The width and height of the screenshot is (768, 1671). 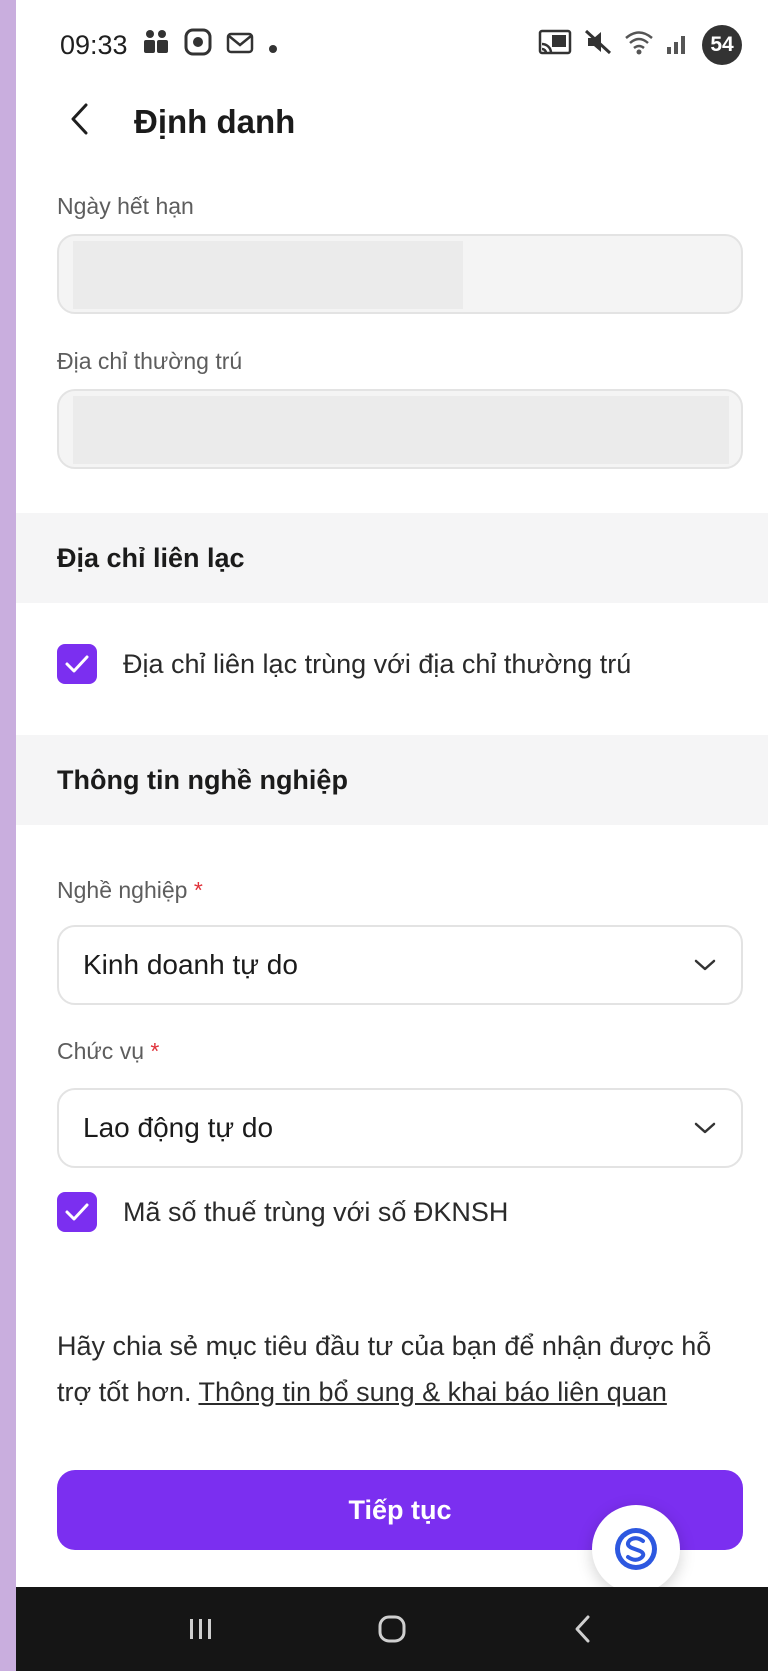 I want to click on more-notifications-dot-icon, so click(x=273, y=45).